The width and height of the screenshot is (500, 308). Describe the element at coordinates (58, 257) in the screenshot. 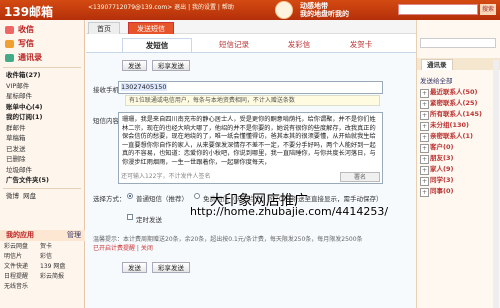

I see `app-item: 彩信` at that location.